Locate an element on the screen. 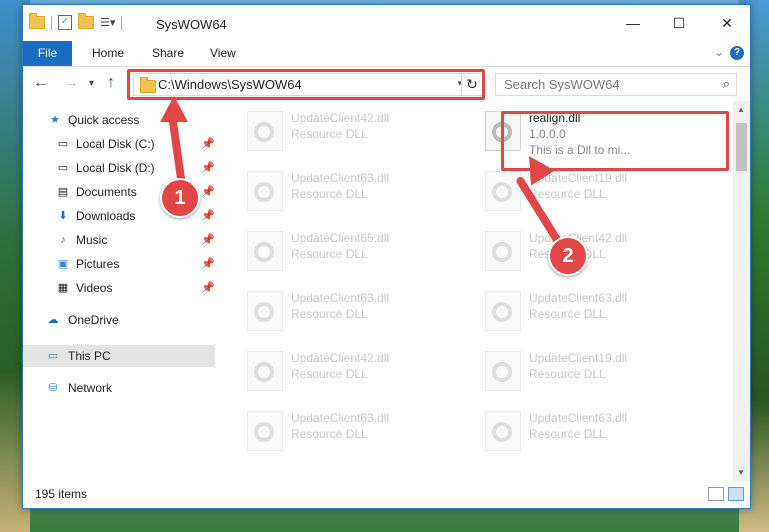 This screenshot has height=532, width=769. back-arrow-icon: ← is located at coordinates (41, 83).